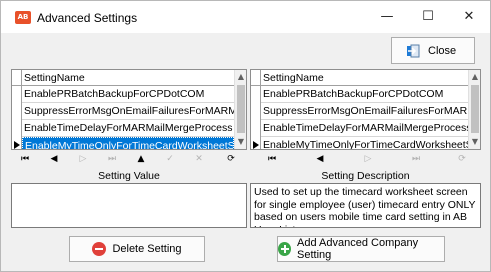 This screenshot has width=491, height=272. What do you see at coordinates (245, 50) in the screenshot?
I see `toolbar: Close` at bounding box center [245, 50].